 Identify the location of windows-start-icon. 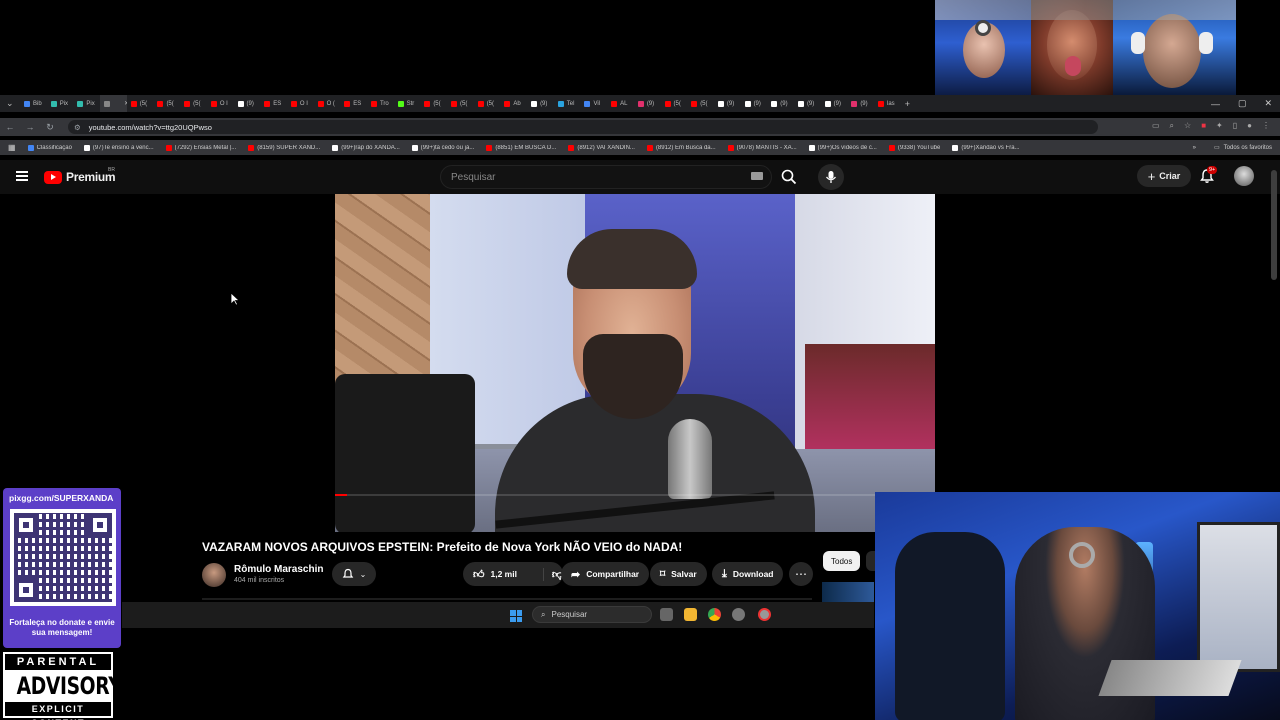
(516, 616).